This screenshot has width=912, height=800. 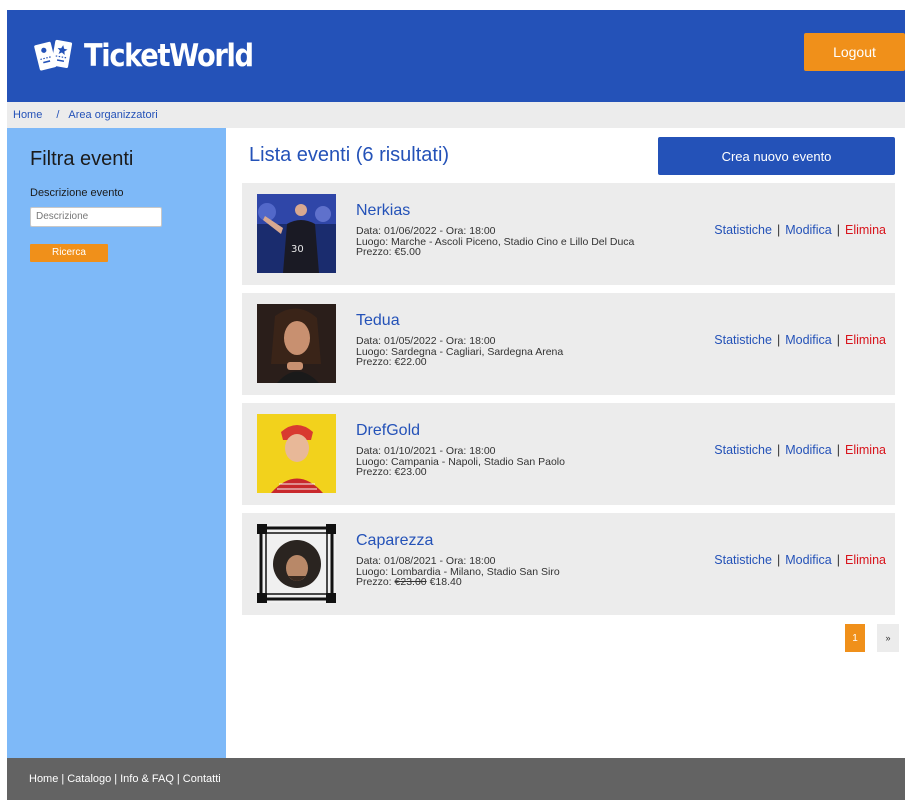 What do you see at coordinates (54, 56) in the screenshot?
I see `tickets-icon` at bounding box center [54, 56].